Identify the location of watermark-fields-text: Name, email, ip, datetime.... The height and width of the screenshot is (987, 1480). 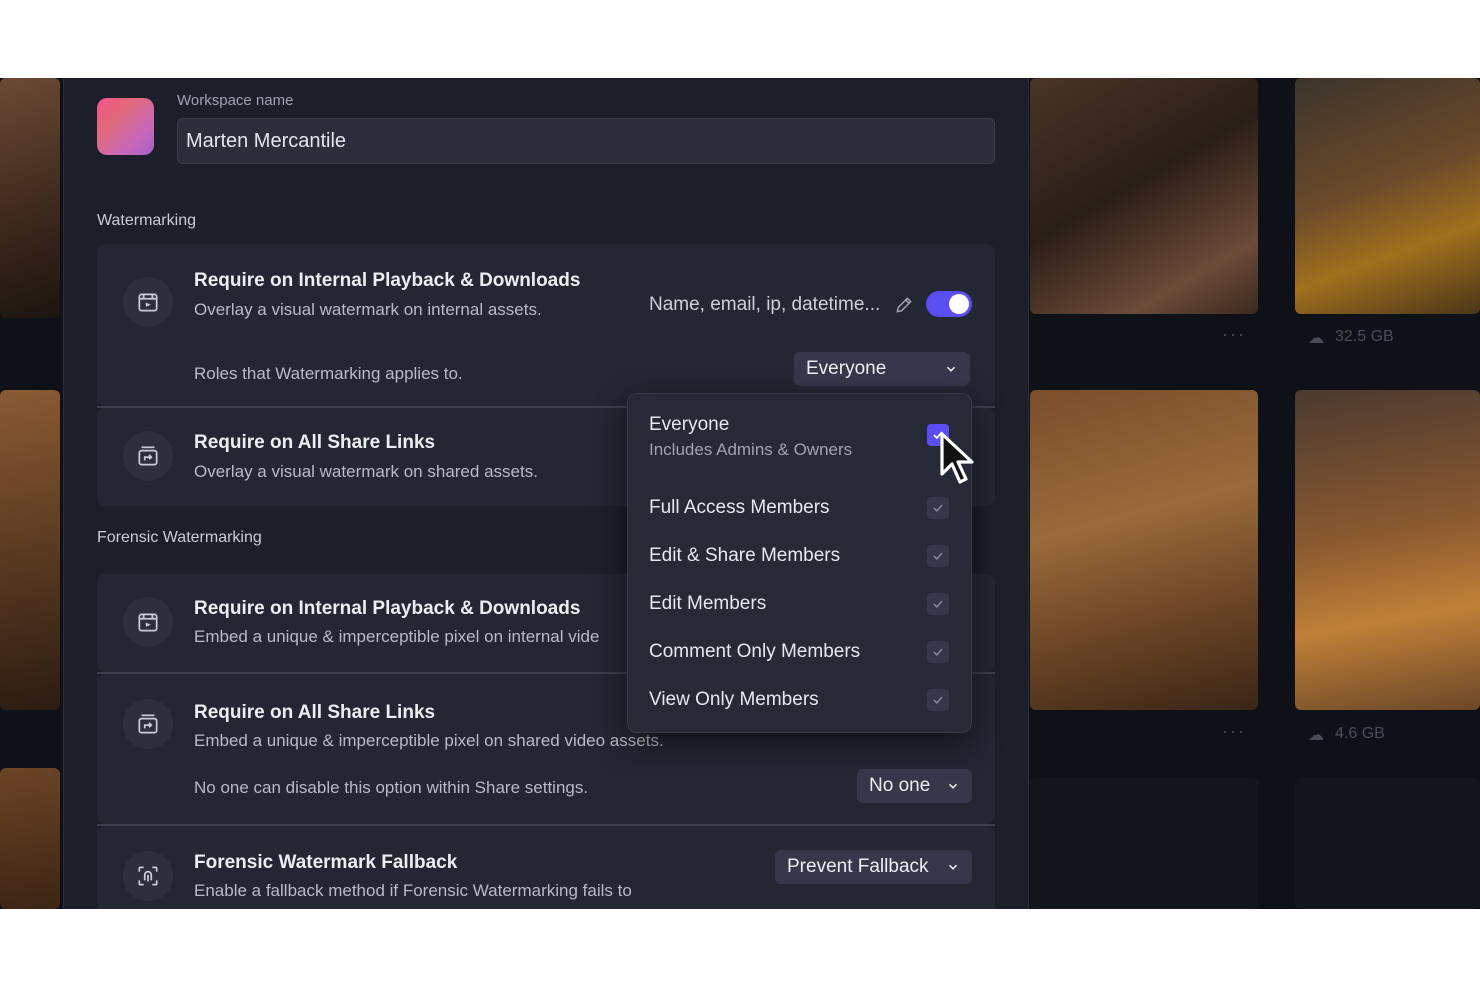
(764, 305).